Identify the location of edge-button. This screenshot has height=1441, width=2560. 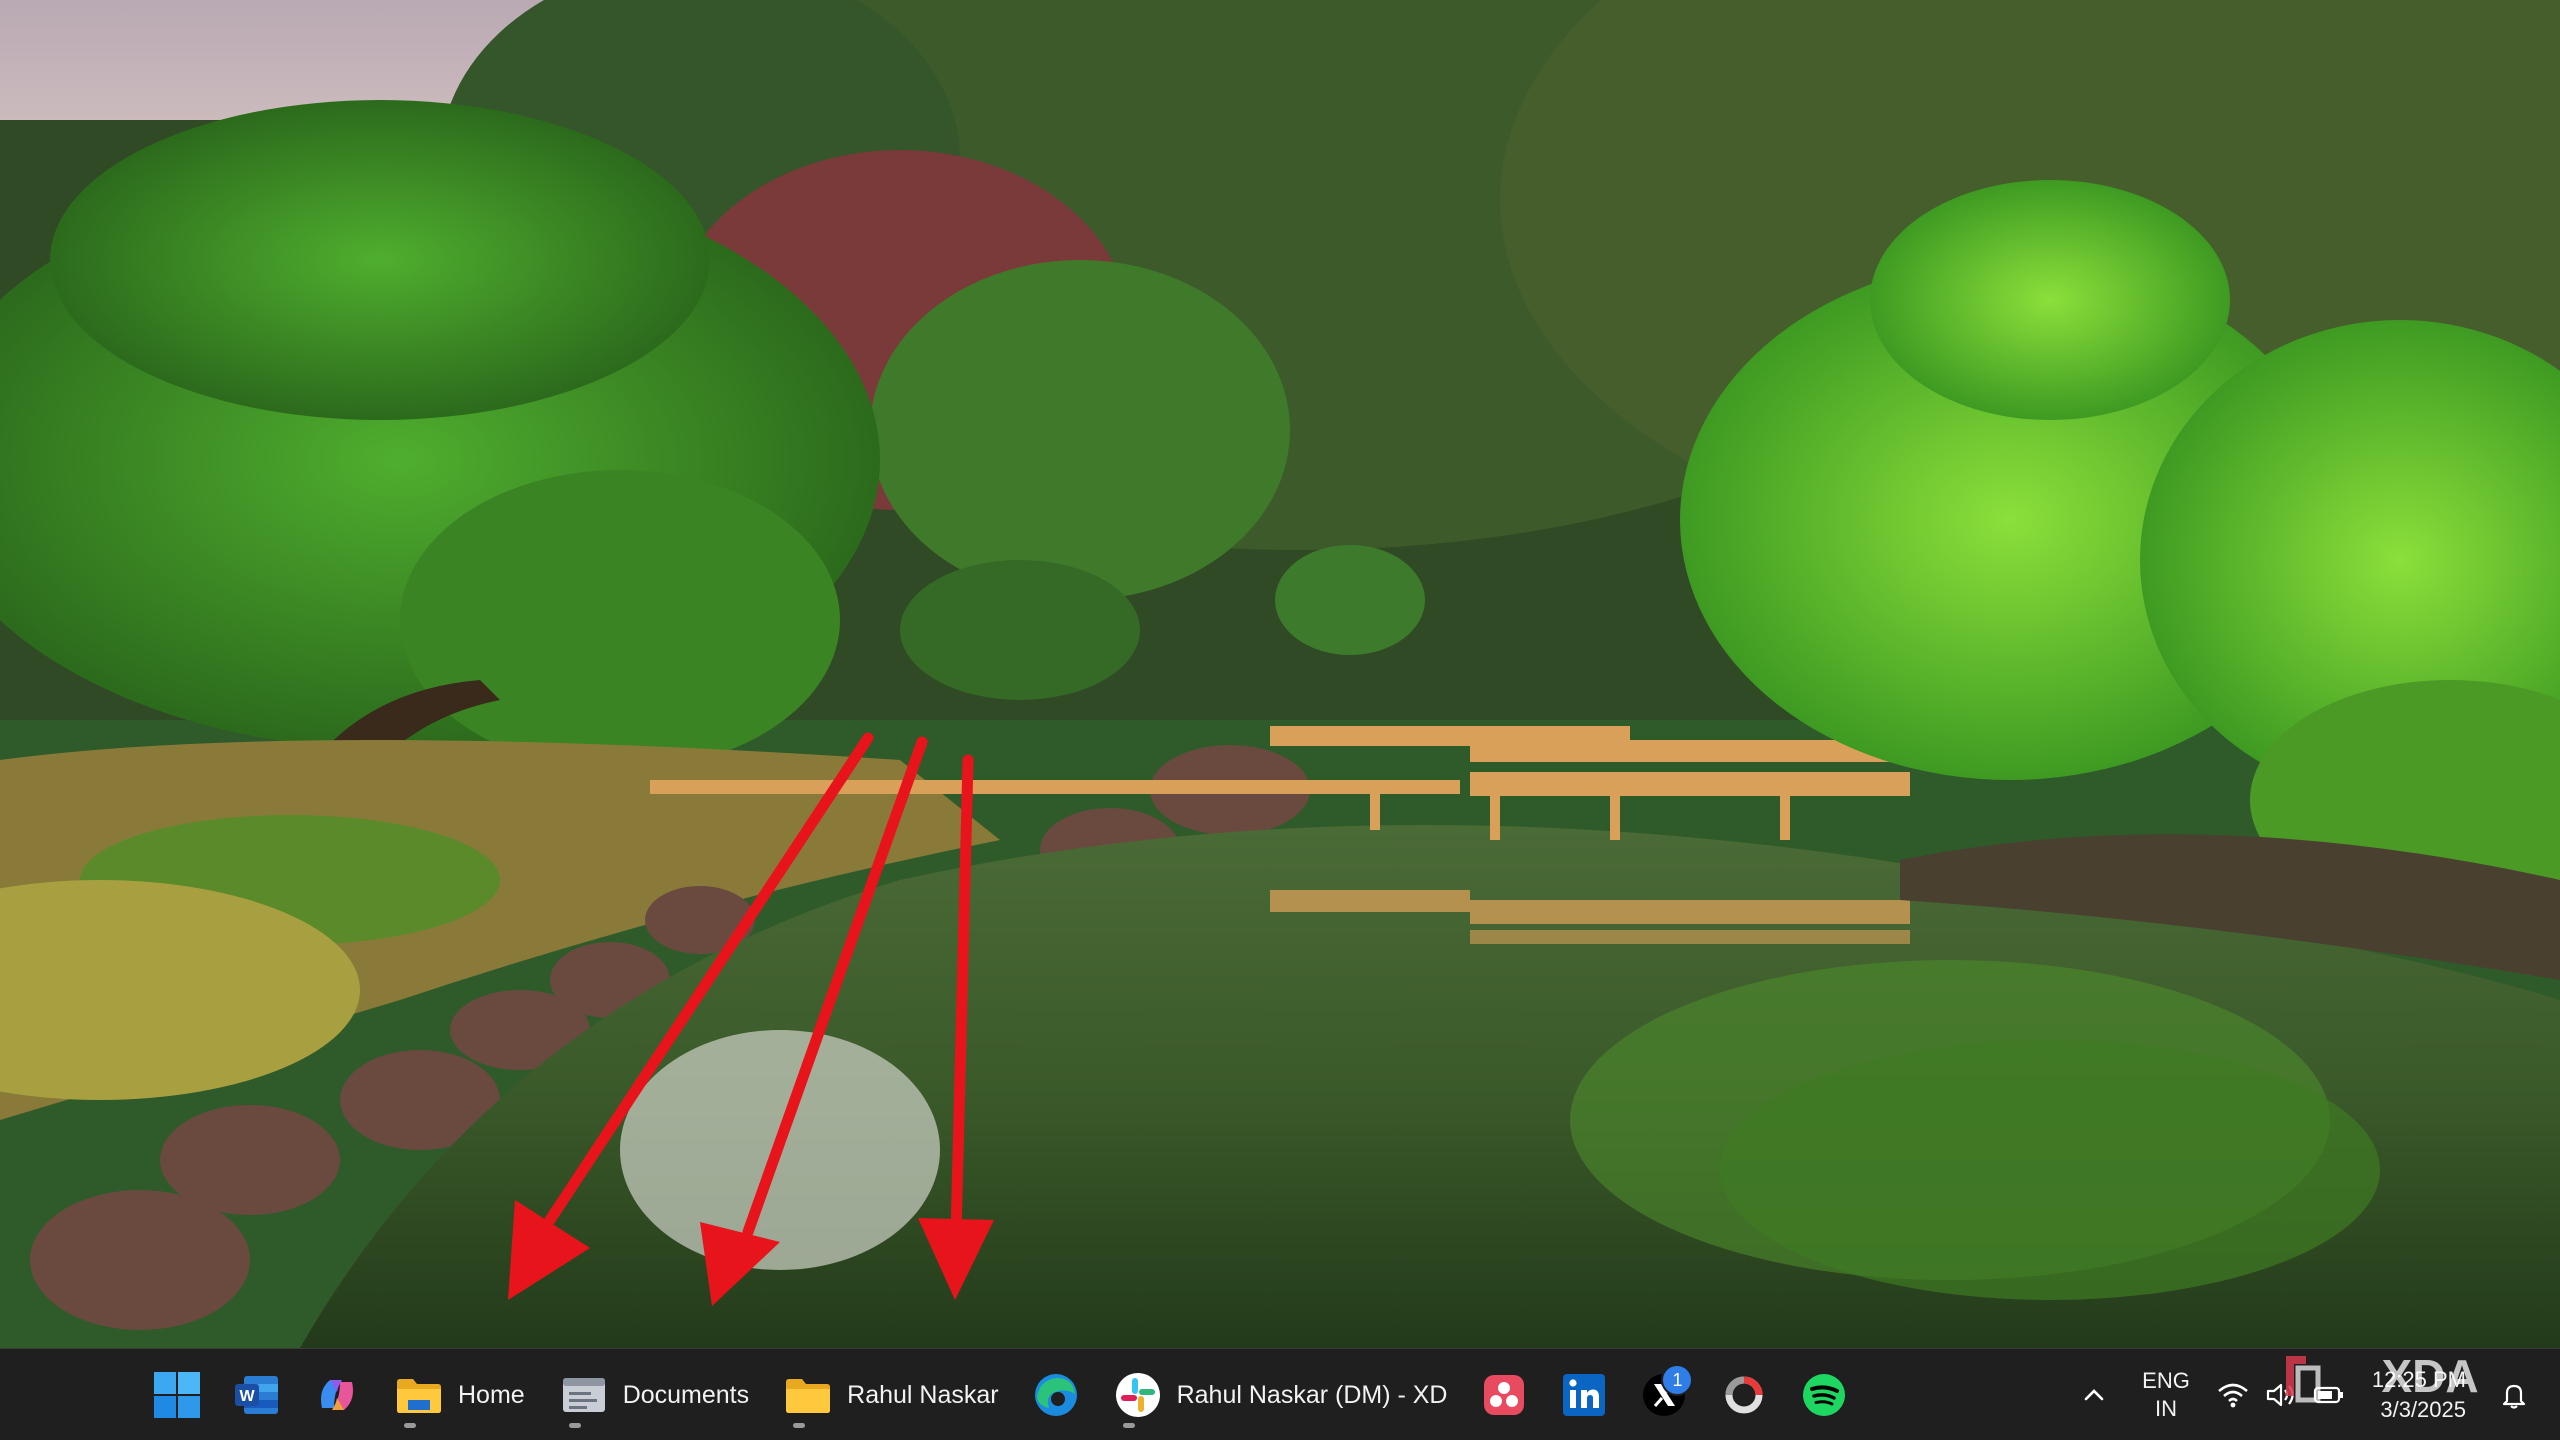
(1056, 1395).